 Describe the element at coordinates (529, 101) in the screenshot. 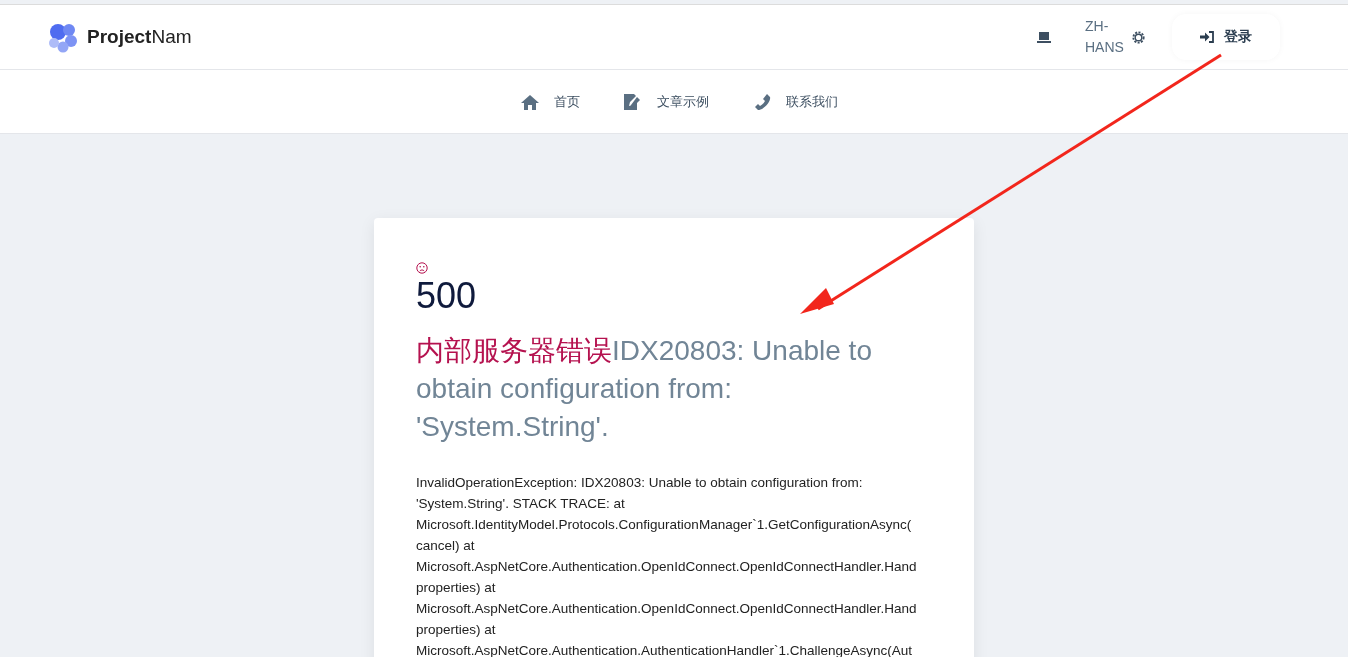

I see `home-icon` at that location.